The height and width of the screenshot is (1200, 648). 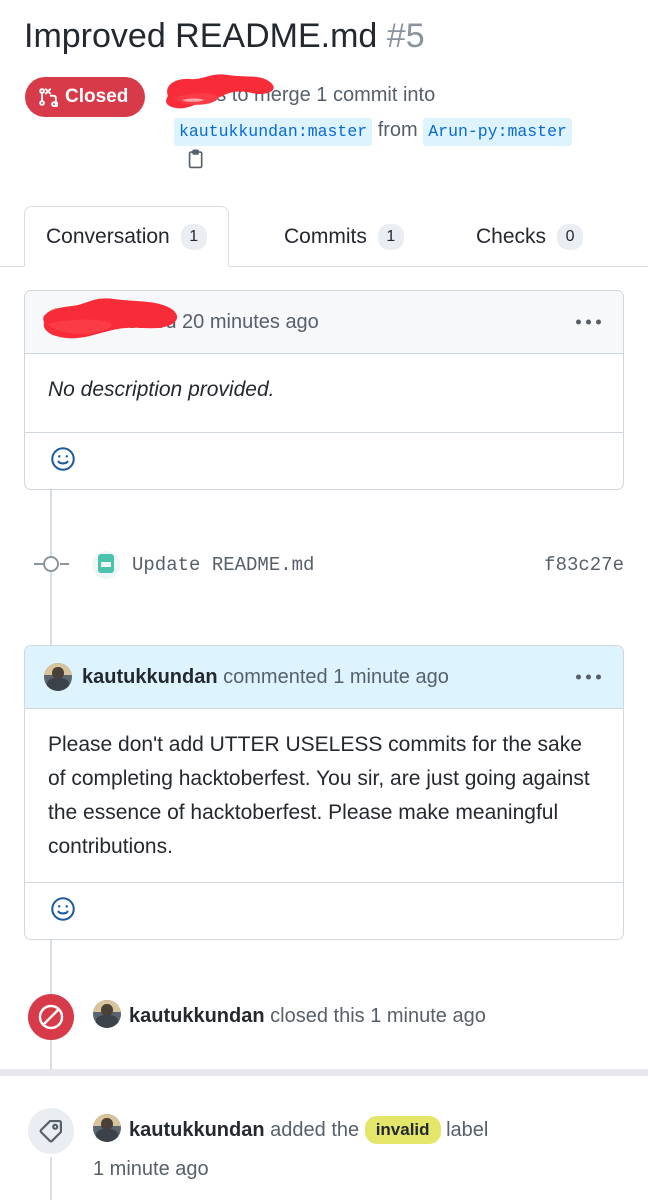 I want to click on tab-conversation: Conversation 1, so click(x=126, y=236).